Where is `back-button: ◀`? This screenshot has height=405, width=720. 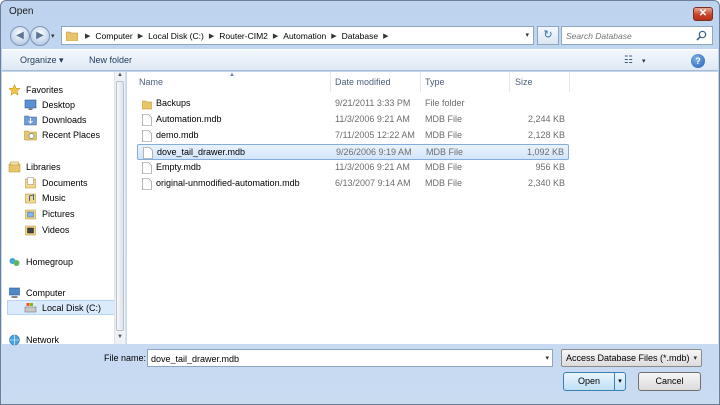
back-button: ◀ is located at coordinates (20, 36).